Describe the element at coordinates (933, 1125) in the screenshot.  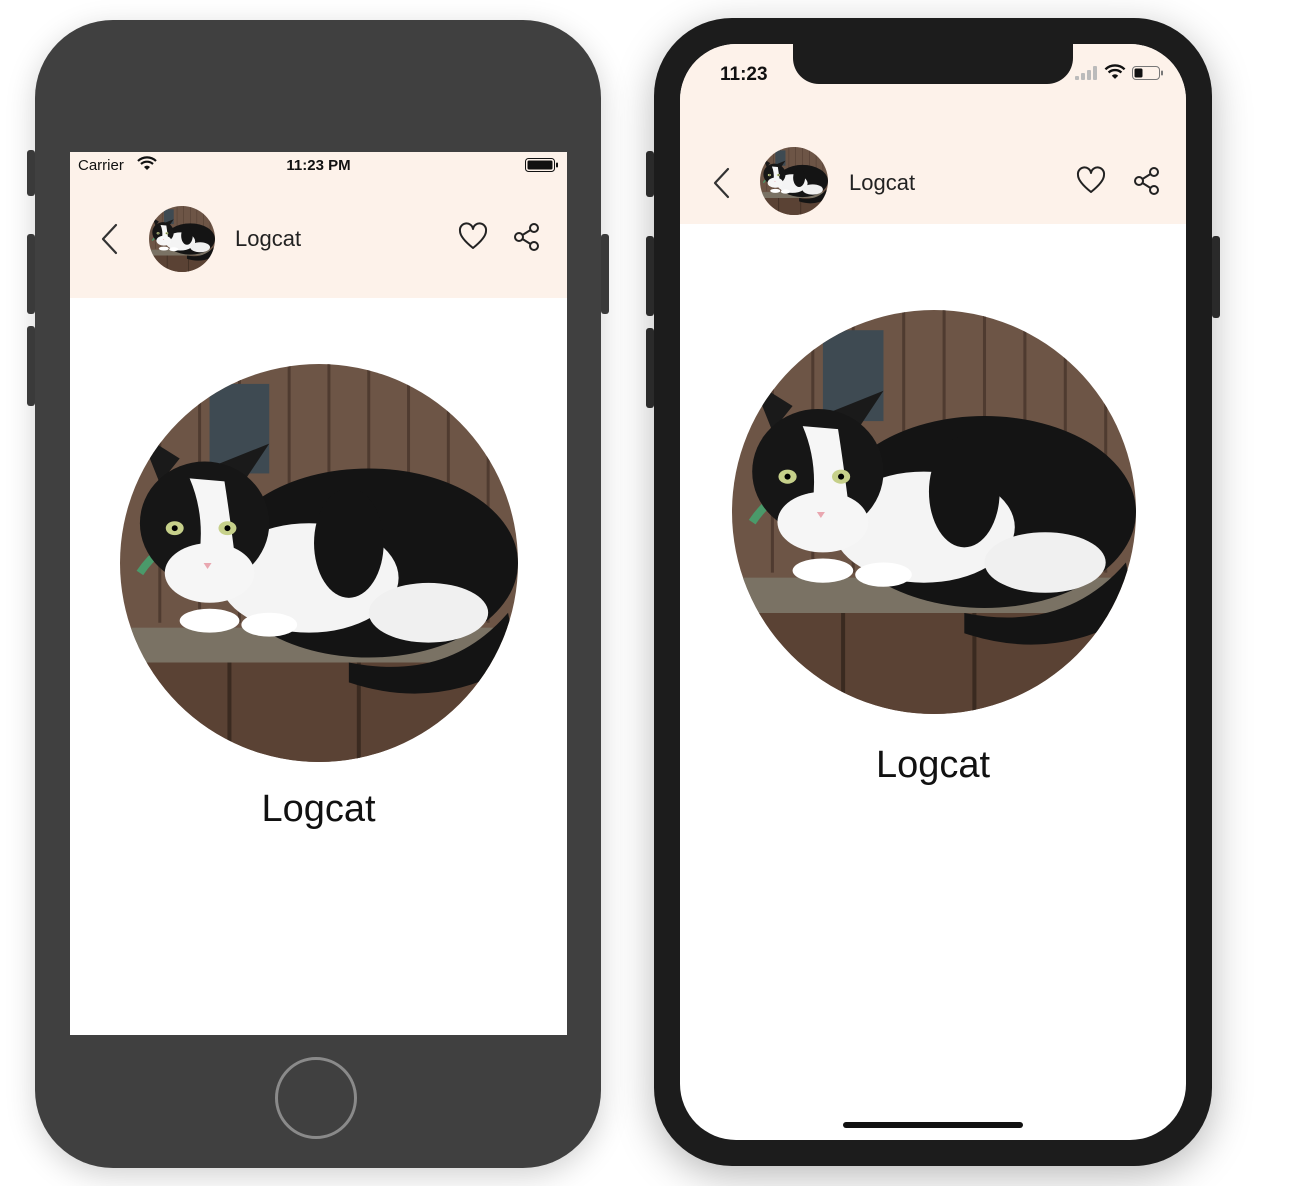
I see `home-indicator` at that location.